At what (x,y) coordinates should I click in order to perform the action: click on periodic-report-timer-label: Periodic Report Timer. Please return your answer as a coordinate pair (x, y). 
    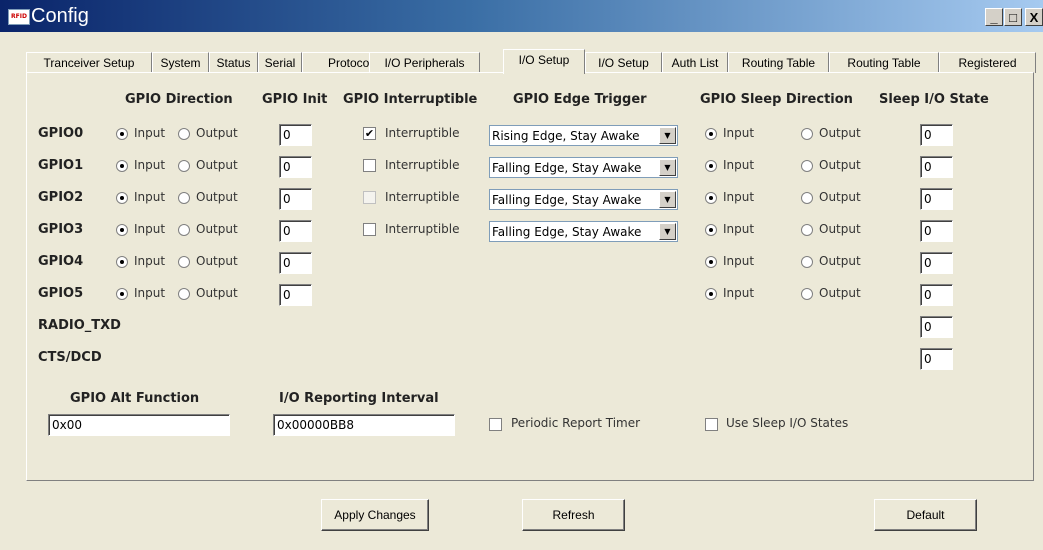
    Looking at the image, I should click on (576, 423).